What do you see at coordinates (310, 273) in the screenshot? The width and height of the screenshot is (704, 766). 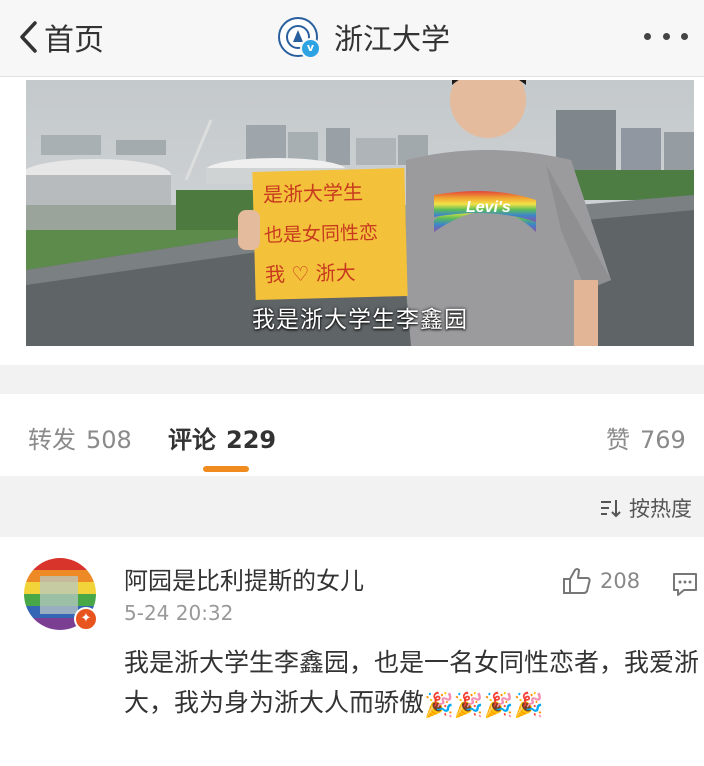 I see `sign-line-3: 我 ♡ 浙大` at bounding box center [310, 273].